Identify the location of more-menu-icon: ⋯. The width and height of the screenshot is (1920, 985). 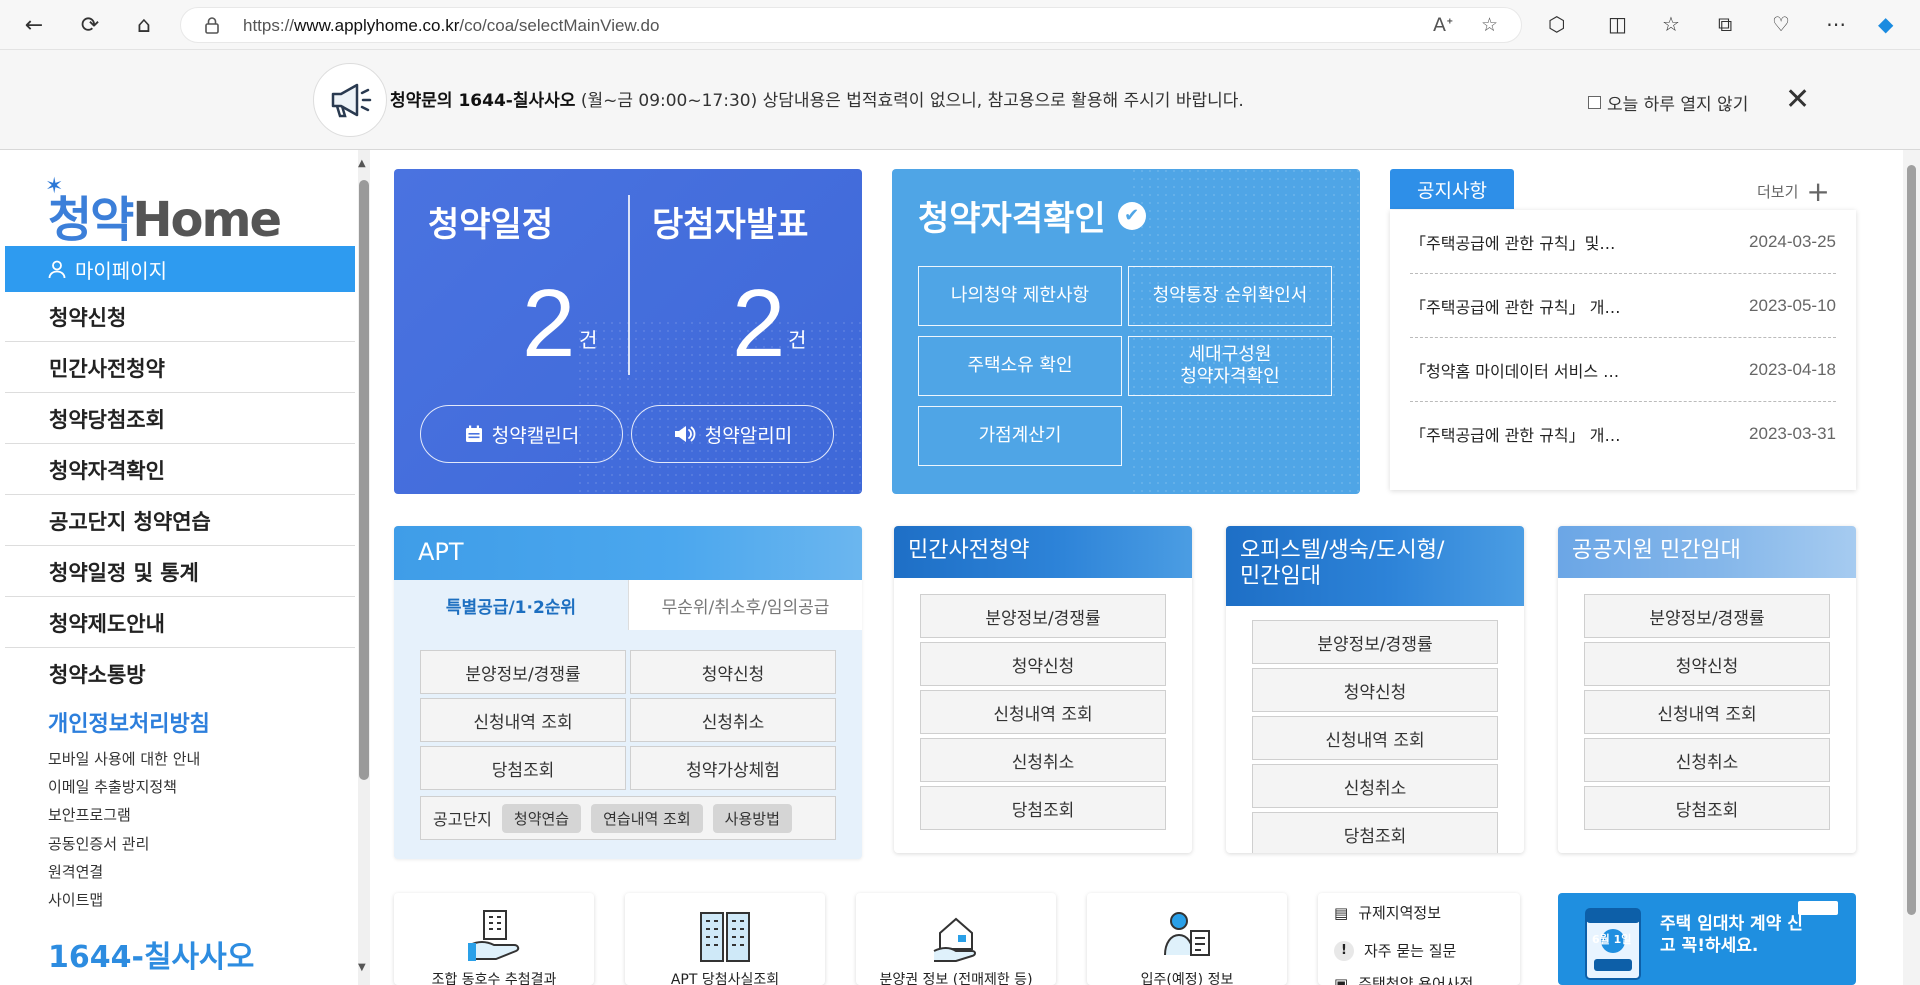
(1836, 24).